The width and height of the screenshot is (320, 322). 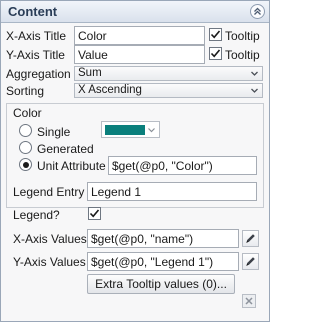 I want to click on y-axis-values-edit-button, so click(x=250, y=261).